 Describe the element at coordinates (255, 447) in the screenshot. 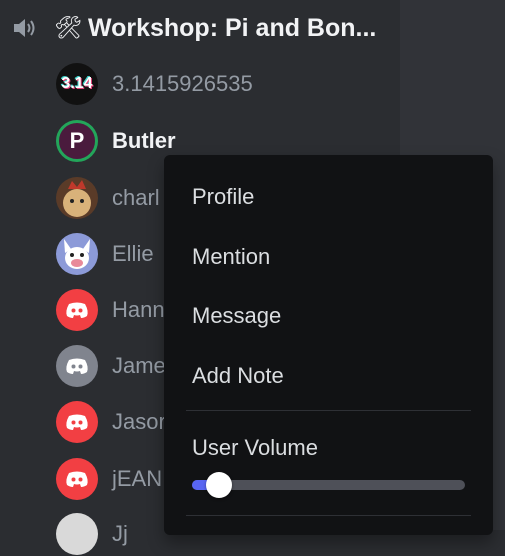

I see `user-volume-label: User Volume` at that location.